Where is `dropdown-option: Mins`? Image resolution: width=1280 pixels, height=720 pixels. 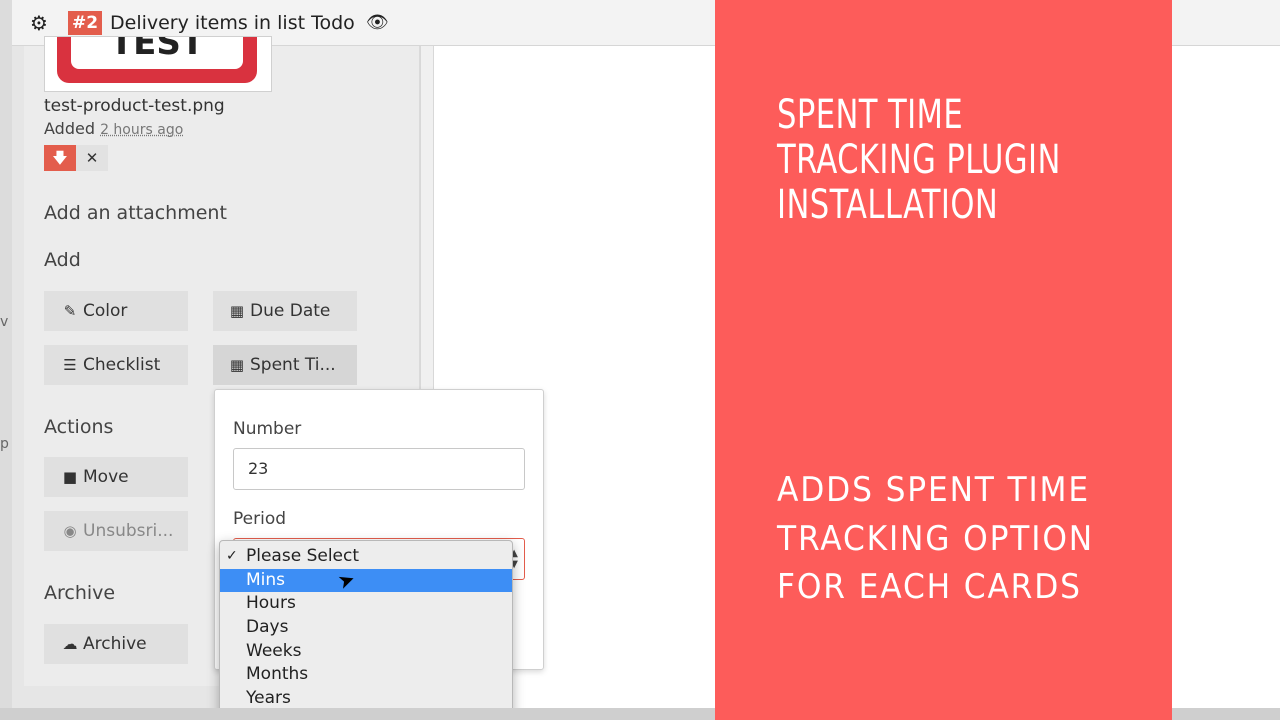 dropdown-option: Mins is located at coordinates (366, 580).